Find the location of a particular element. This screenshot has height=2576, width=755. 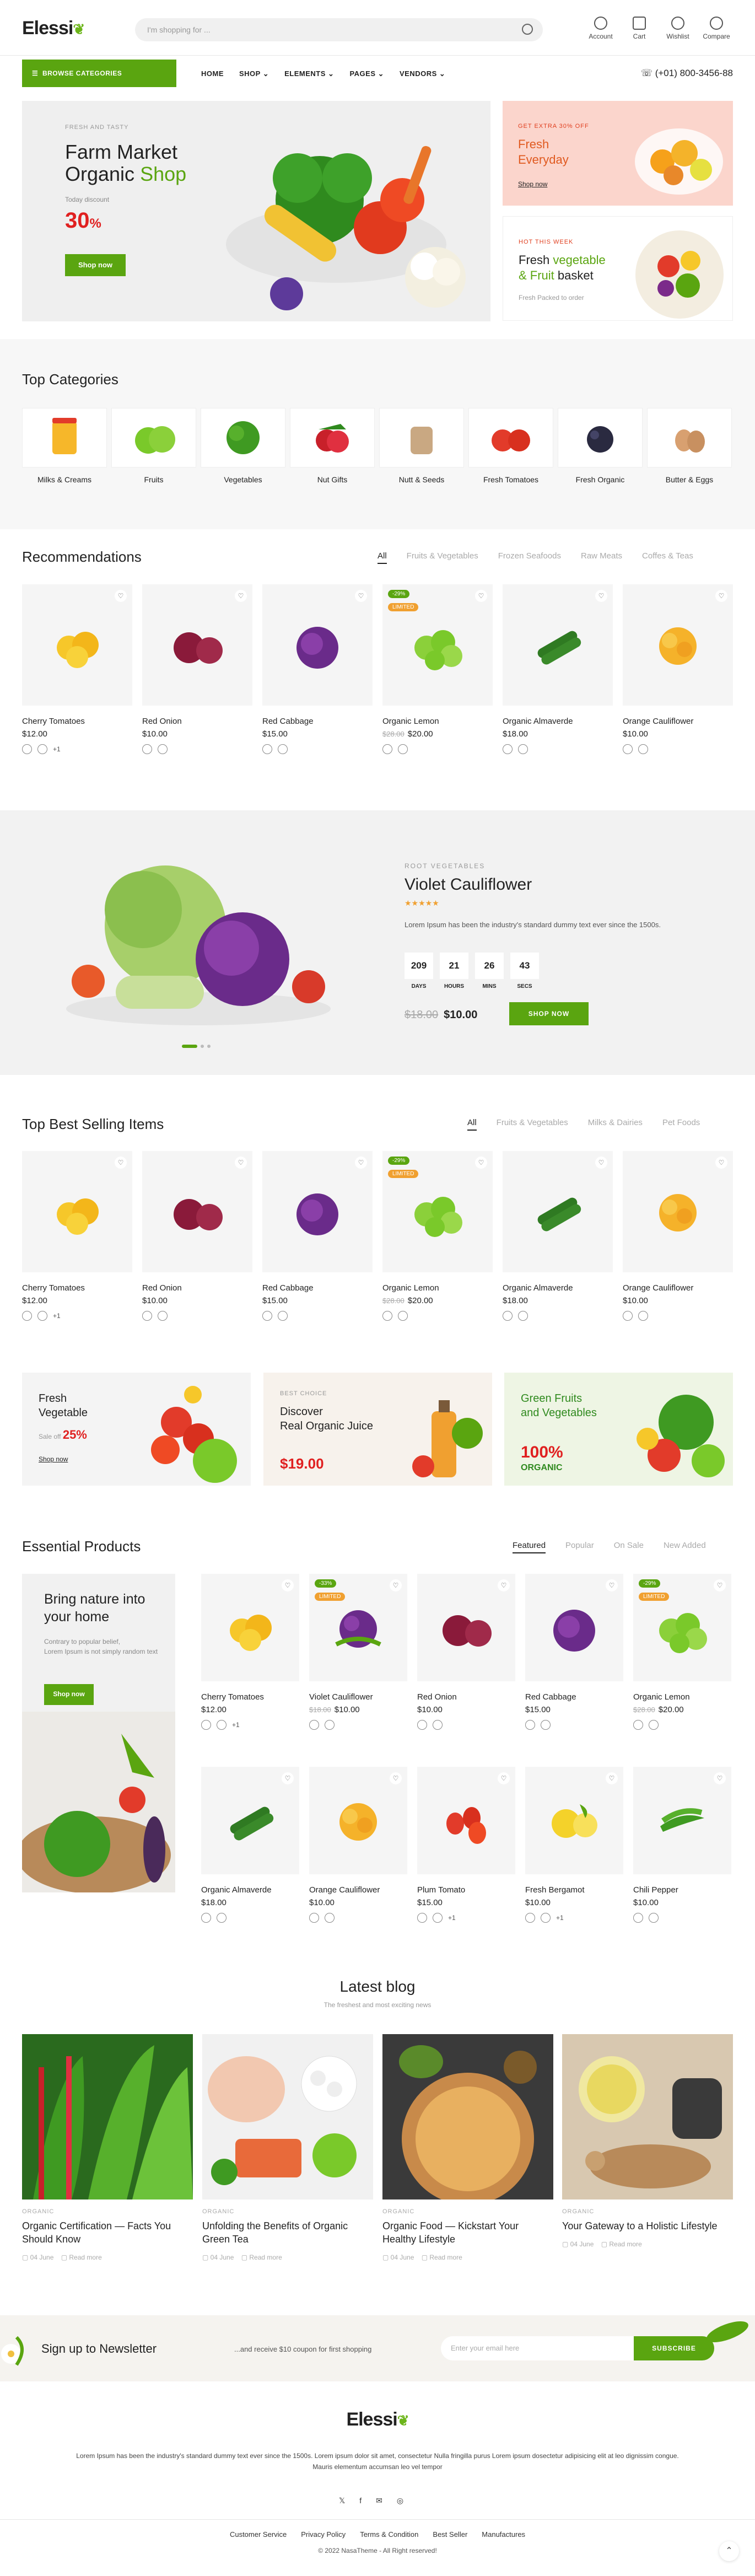

footer-link-privacy-policy: Privacy Policy is located at coordinates (323, 2534).